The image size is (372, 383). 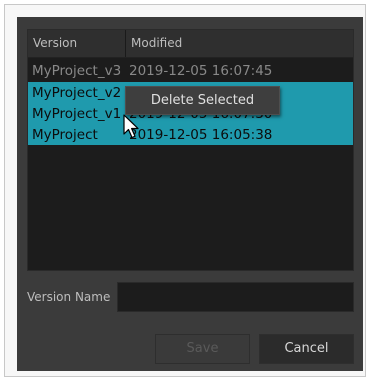 I want to click on version-cell: MyProject, so click(x=65, y=134).